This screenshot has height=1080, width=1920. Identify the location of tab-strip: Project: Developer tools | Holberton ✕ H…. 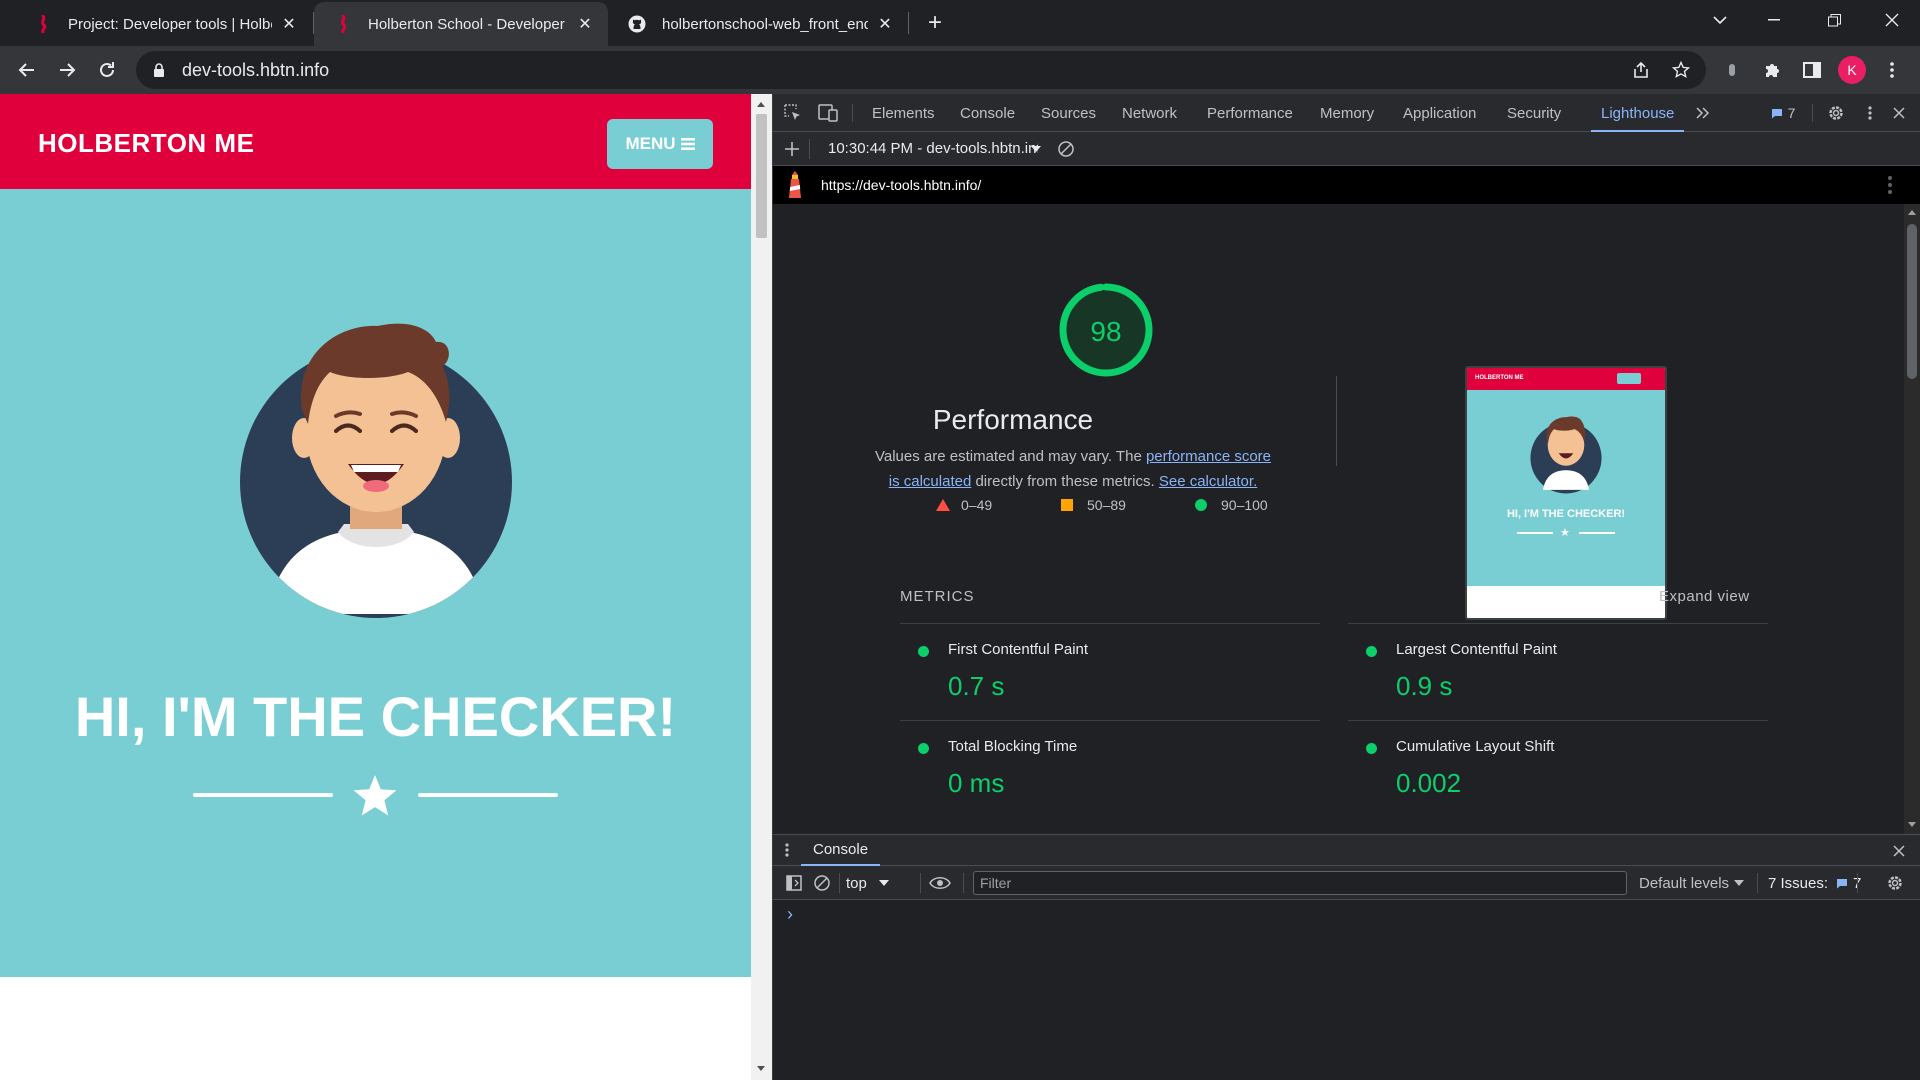
(960, 23).